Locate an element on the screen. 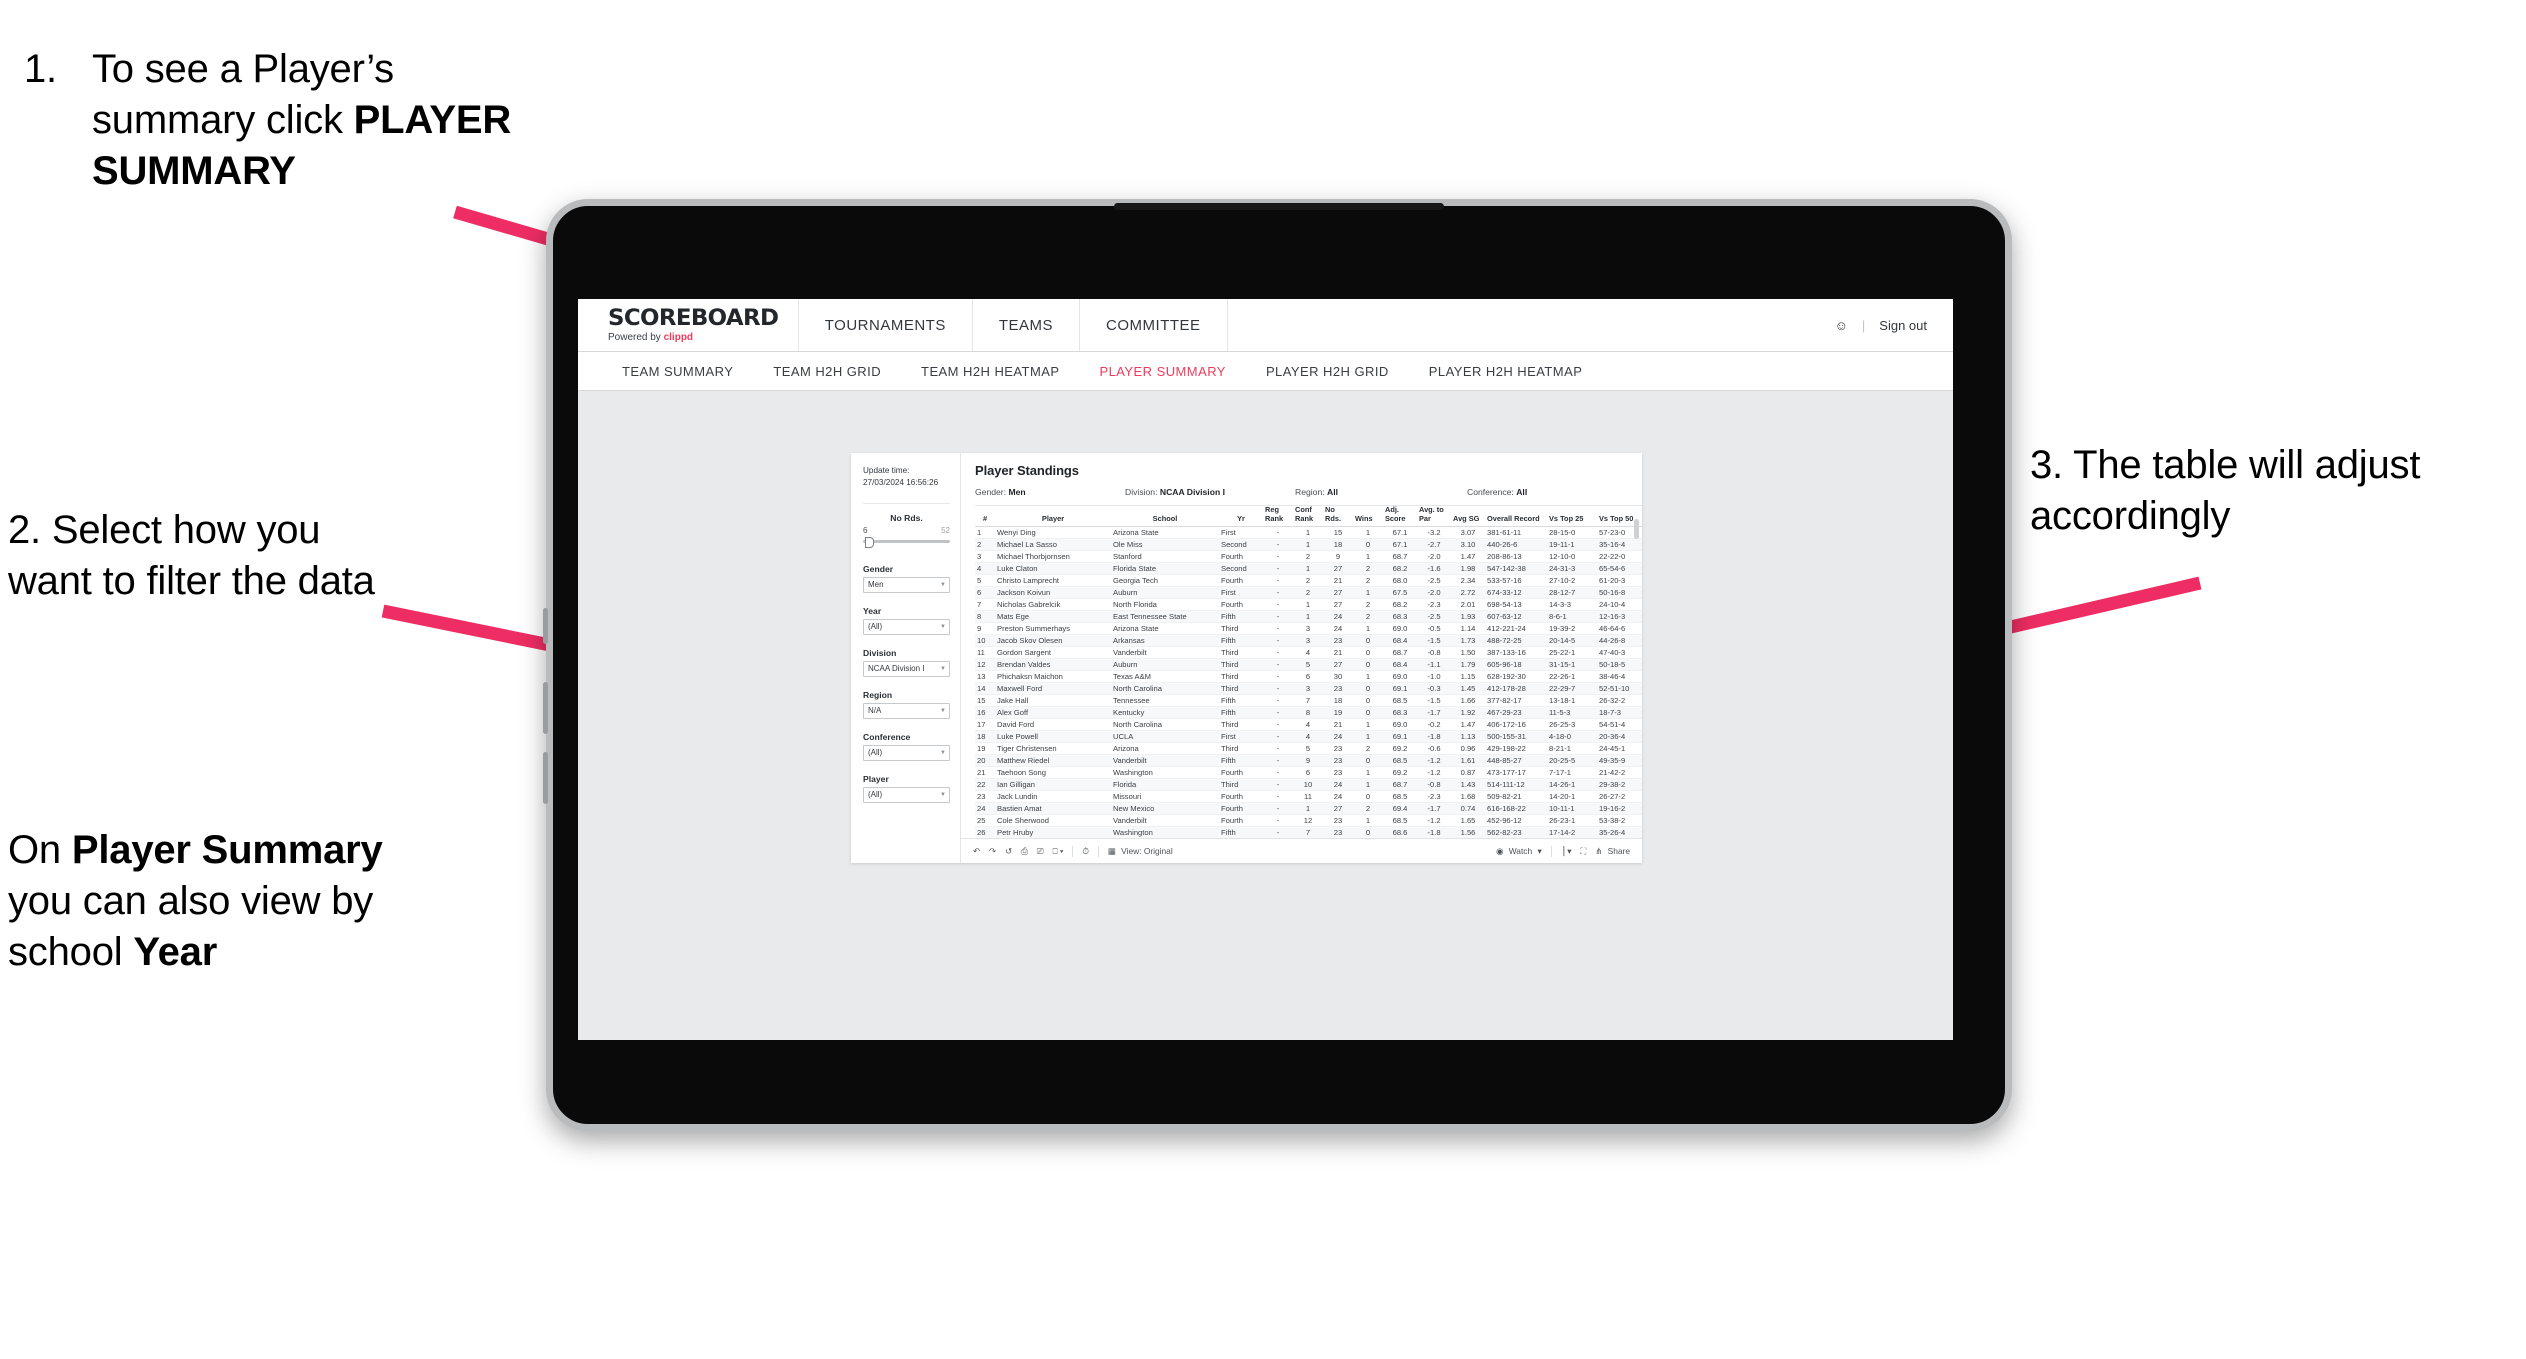 The width and height of the screenshot is (2526, 1359). filter-conference: Conference (All) ▼ is located at coordinates (906, 746).